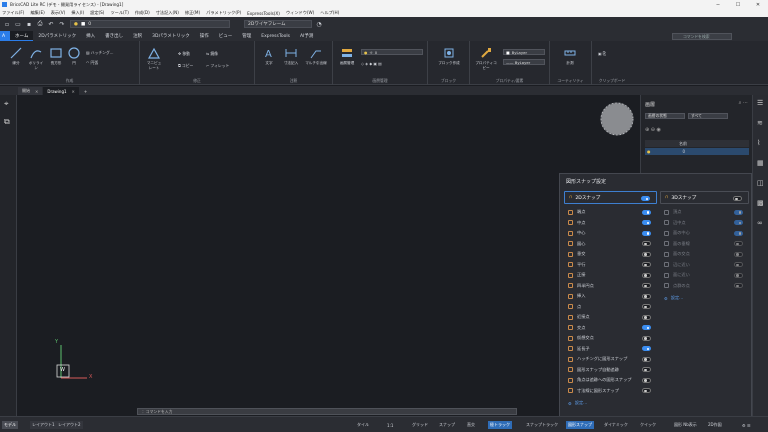 Image resolution: width=768 pixels, height=432 pixels. I want to click on fillet-button: ⌐ フィレット, so click(217, 66).